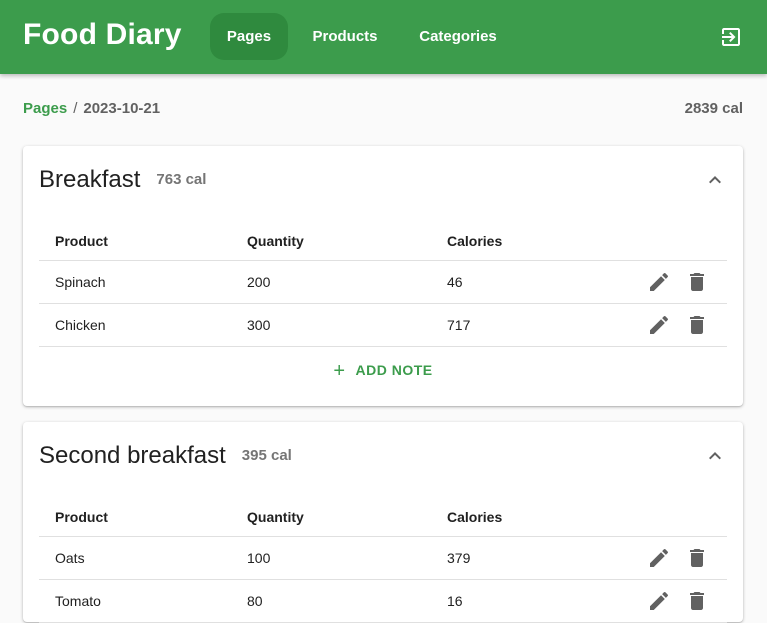 This screenshot has height=623, width=767. Describe the element at coordinates (135, 282) in the screenshot. I see `cell-product: Spinach` at that location.